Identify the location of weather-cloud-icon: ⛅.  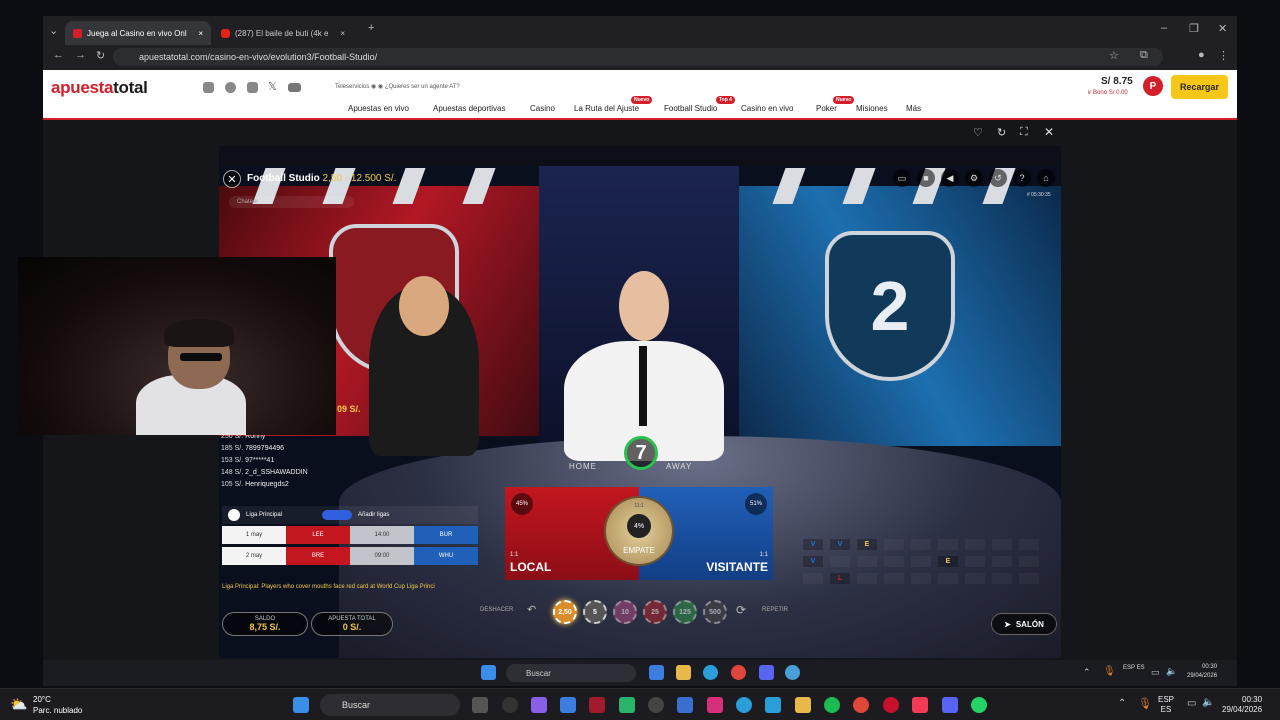
(18, 704).